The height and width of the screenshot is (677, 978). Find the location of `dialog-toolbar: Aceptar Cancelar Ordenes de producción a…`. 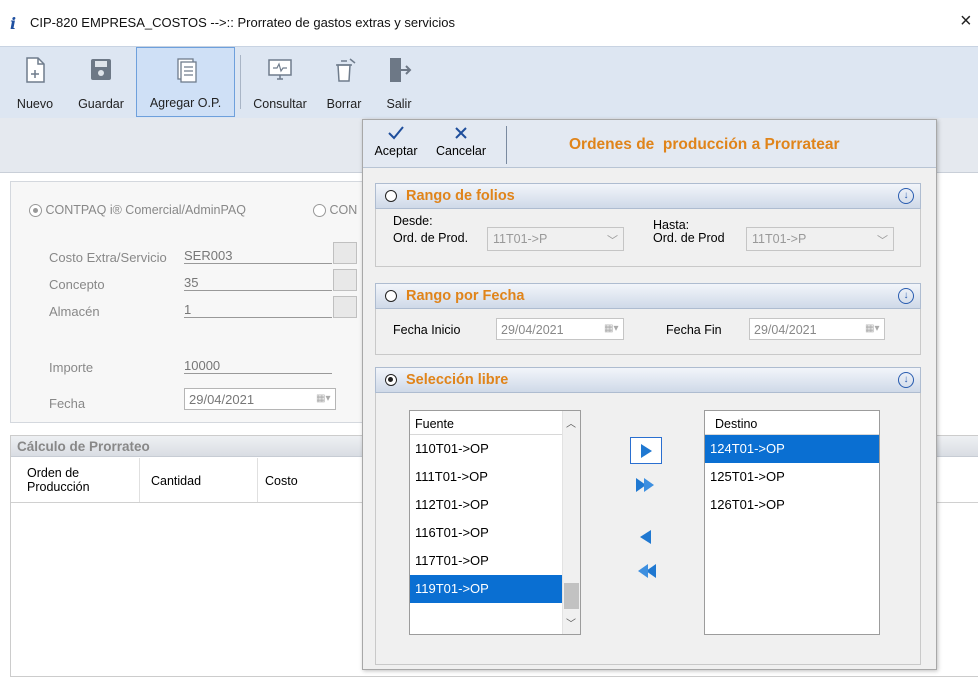

dialog-toolbar: Aceptar Cancelar Ordenes de producción a… is located at coordinates (649, 144).